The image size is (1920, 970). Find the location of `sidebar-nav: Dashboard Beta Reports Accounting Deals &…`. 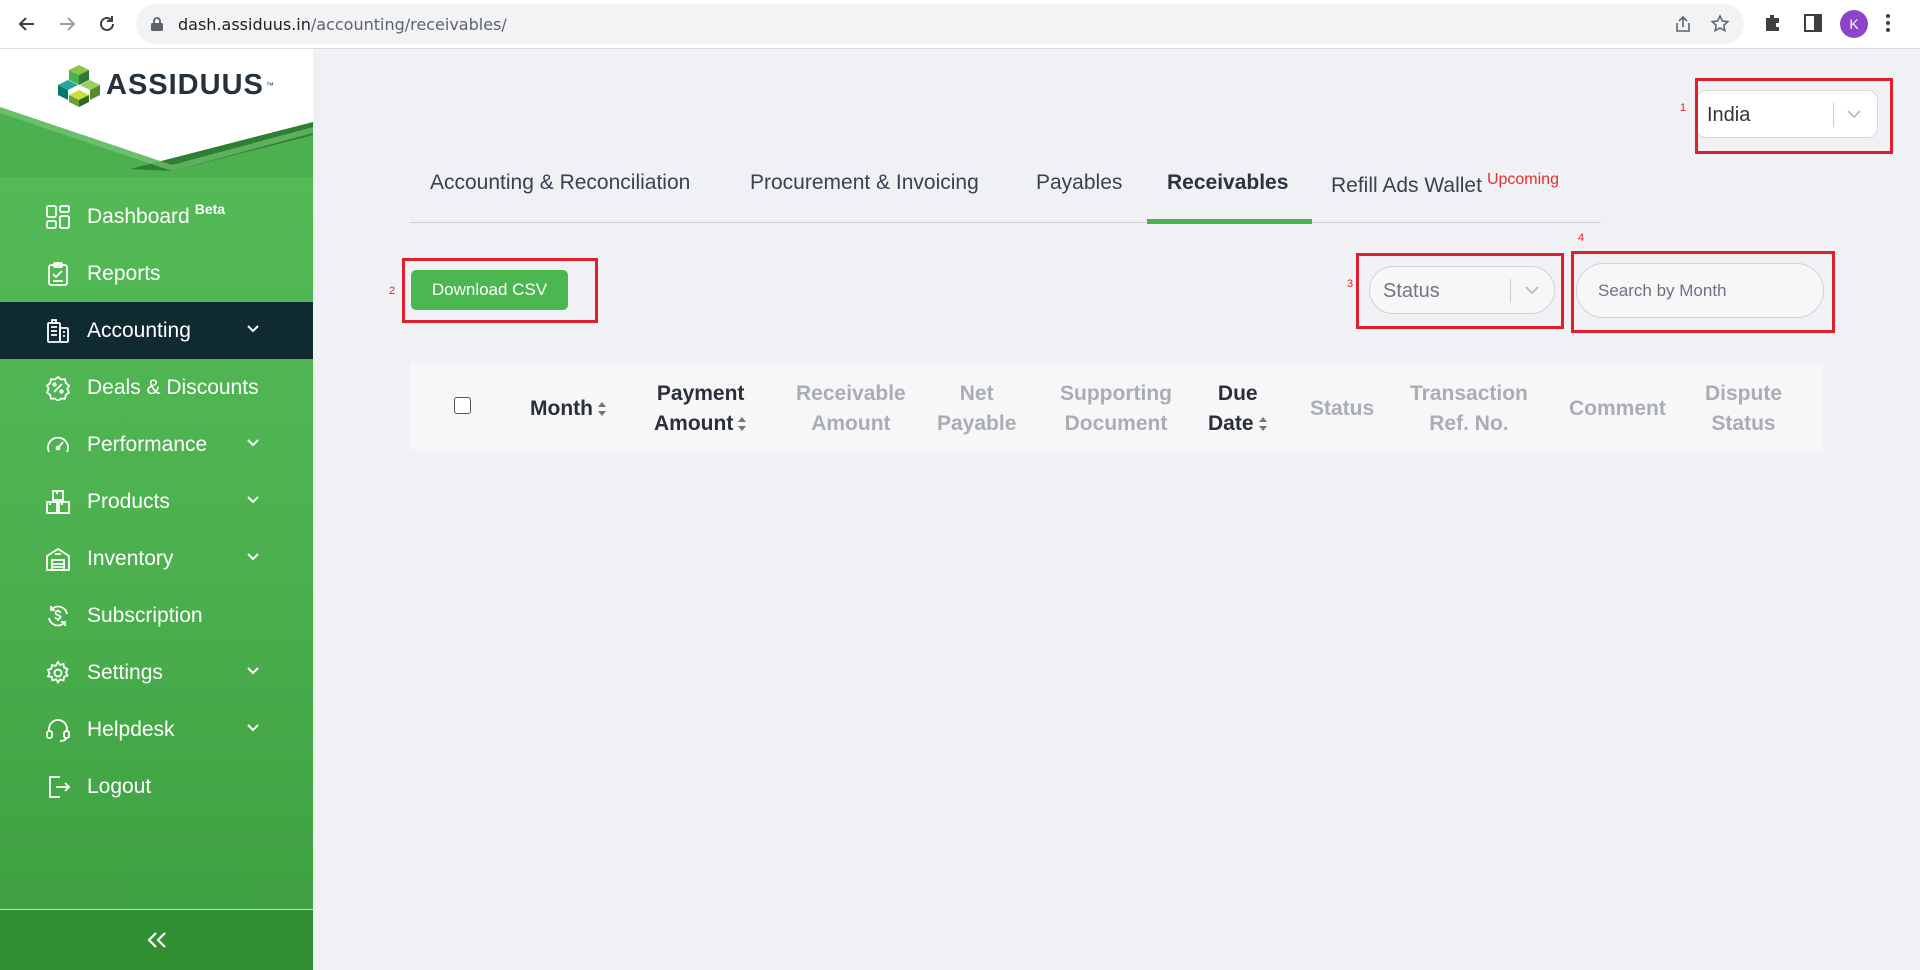

sidebar-nav: Dashboard Beta Reports Accounting Deals &… is located at coordinates (156, 501).